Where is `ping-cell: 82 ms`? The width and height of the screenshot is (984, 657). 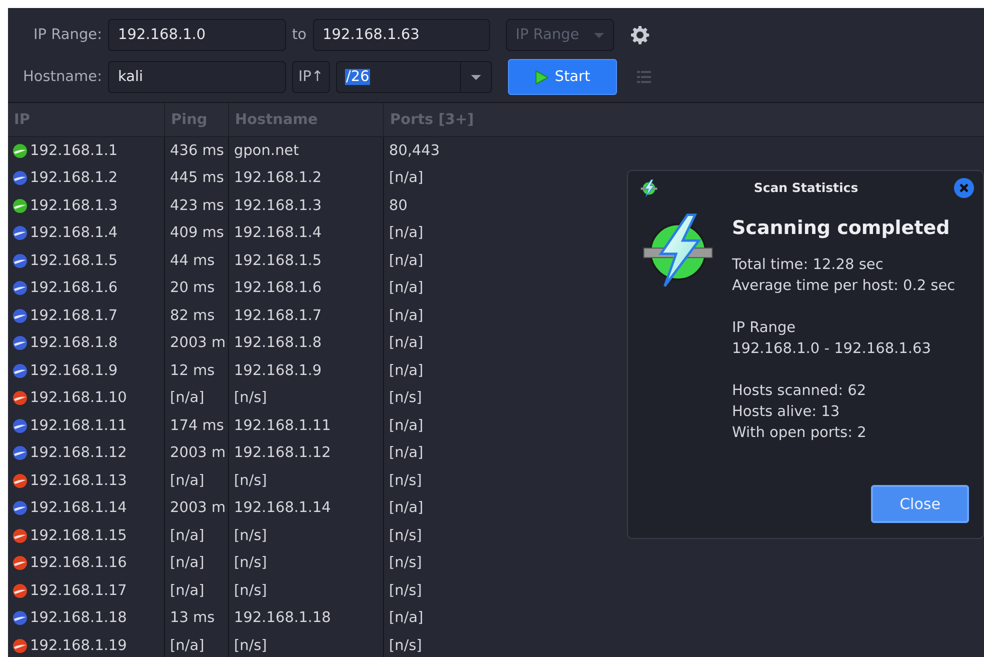
ping-cell: 82 ms is located at coordinates (192, 316).